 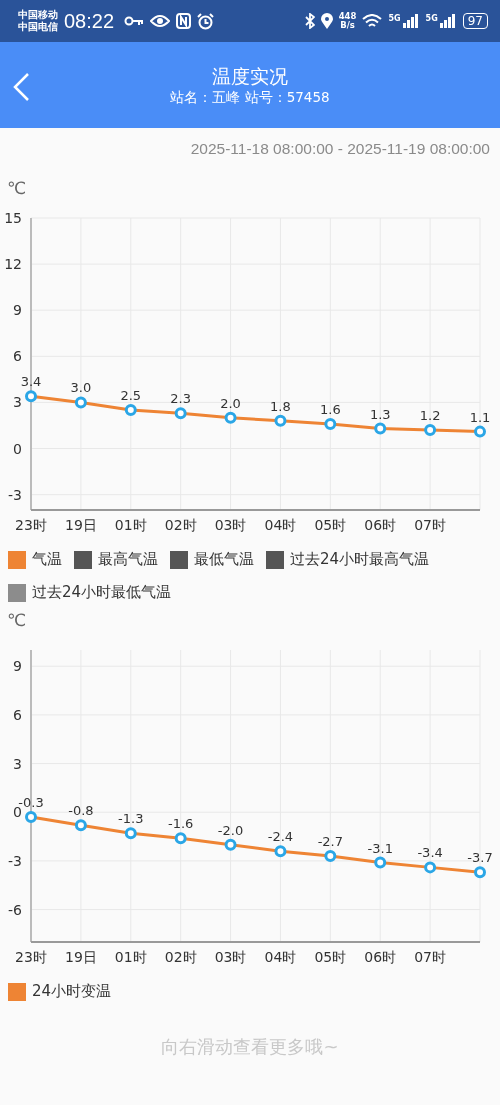 What do you see at coordinates (206, 21) in the screenshot?
I see `alarm-icon` at bounding box center [206, 21].